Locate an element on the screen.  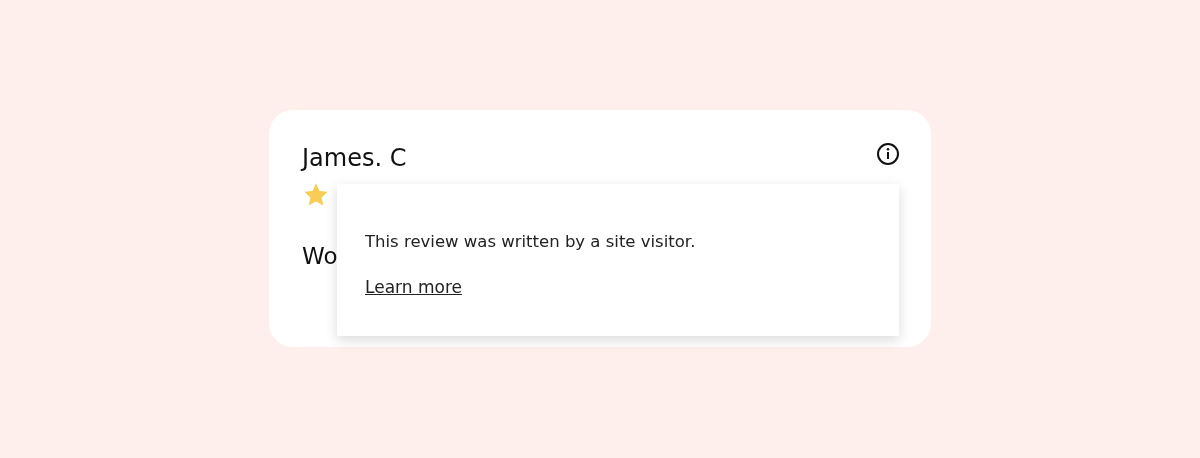
info-icon is located at coordinates (888, 154).